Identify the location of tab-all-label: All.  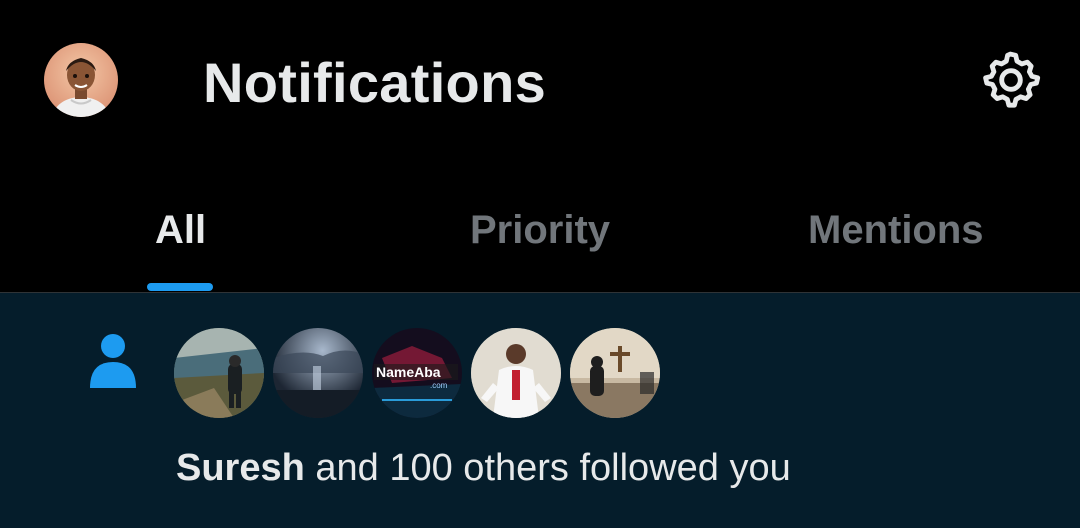
(181, 230).